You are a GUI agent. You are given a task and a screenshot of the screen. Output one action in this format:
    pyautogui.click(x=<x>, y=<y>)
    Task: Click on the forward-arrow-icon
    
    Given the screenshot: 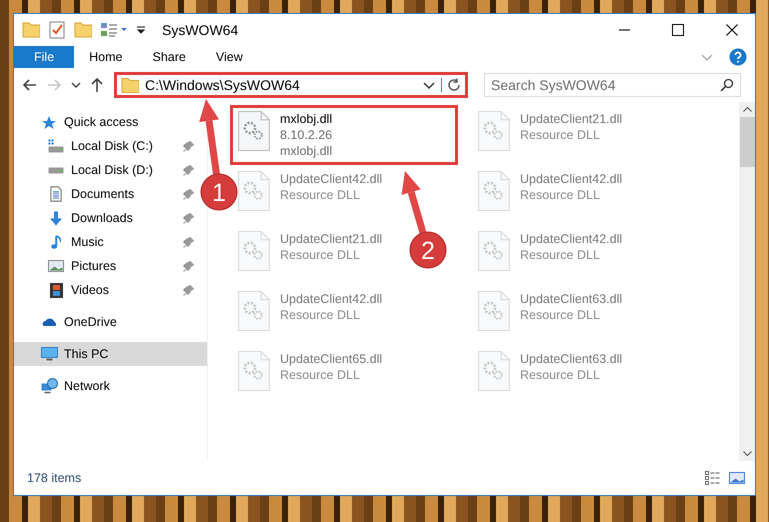 What is the action you would take?
    pyautogui.click(x=54, y=85)
    